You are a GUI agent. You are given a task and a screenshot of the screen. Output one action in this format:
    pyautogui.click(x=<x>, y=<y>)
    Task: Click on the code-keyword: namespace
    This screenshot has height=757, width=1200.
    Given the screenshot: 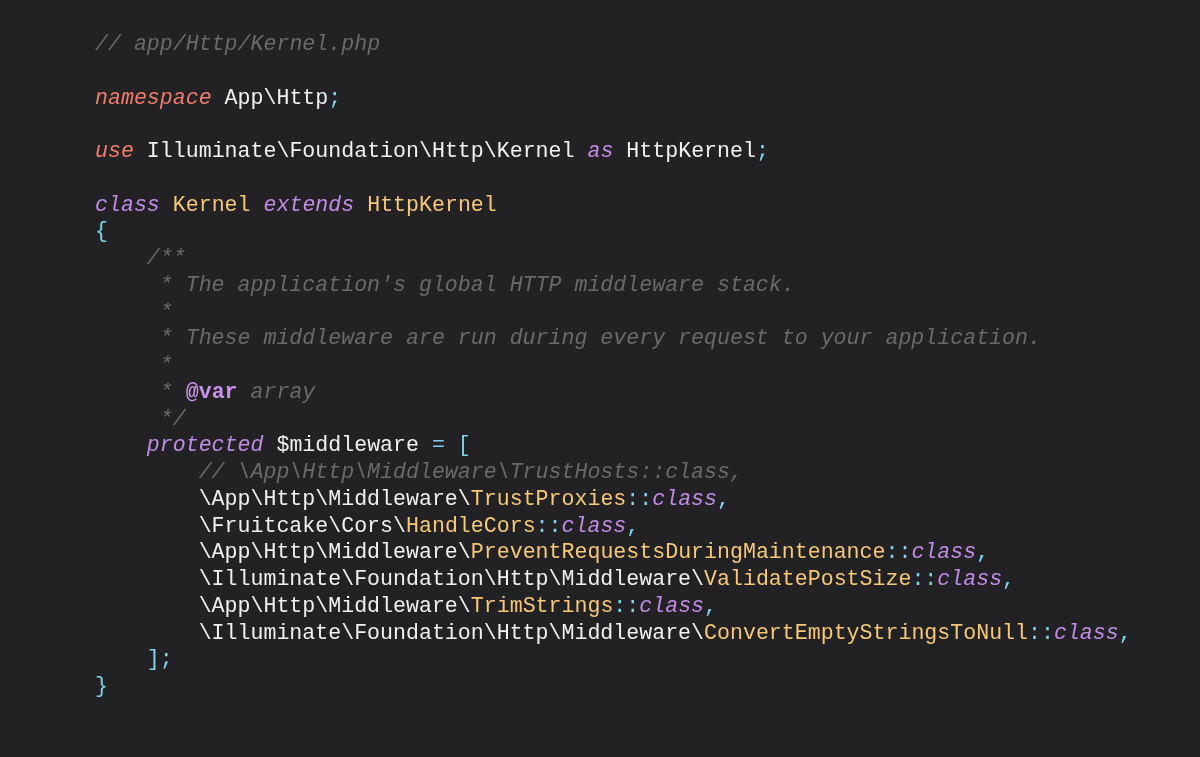 What is the action you would take?
    pyautogui.click(x=153, y=97)
    